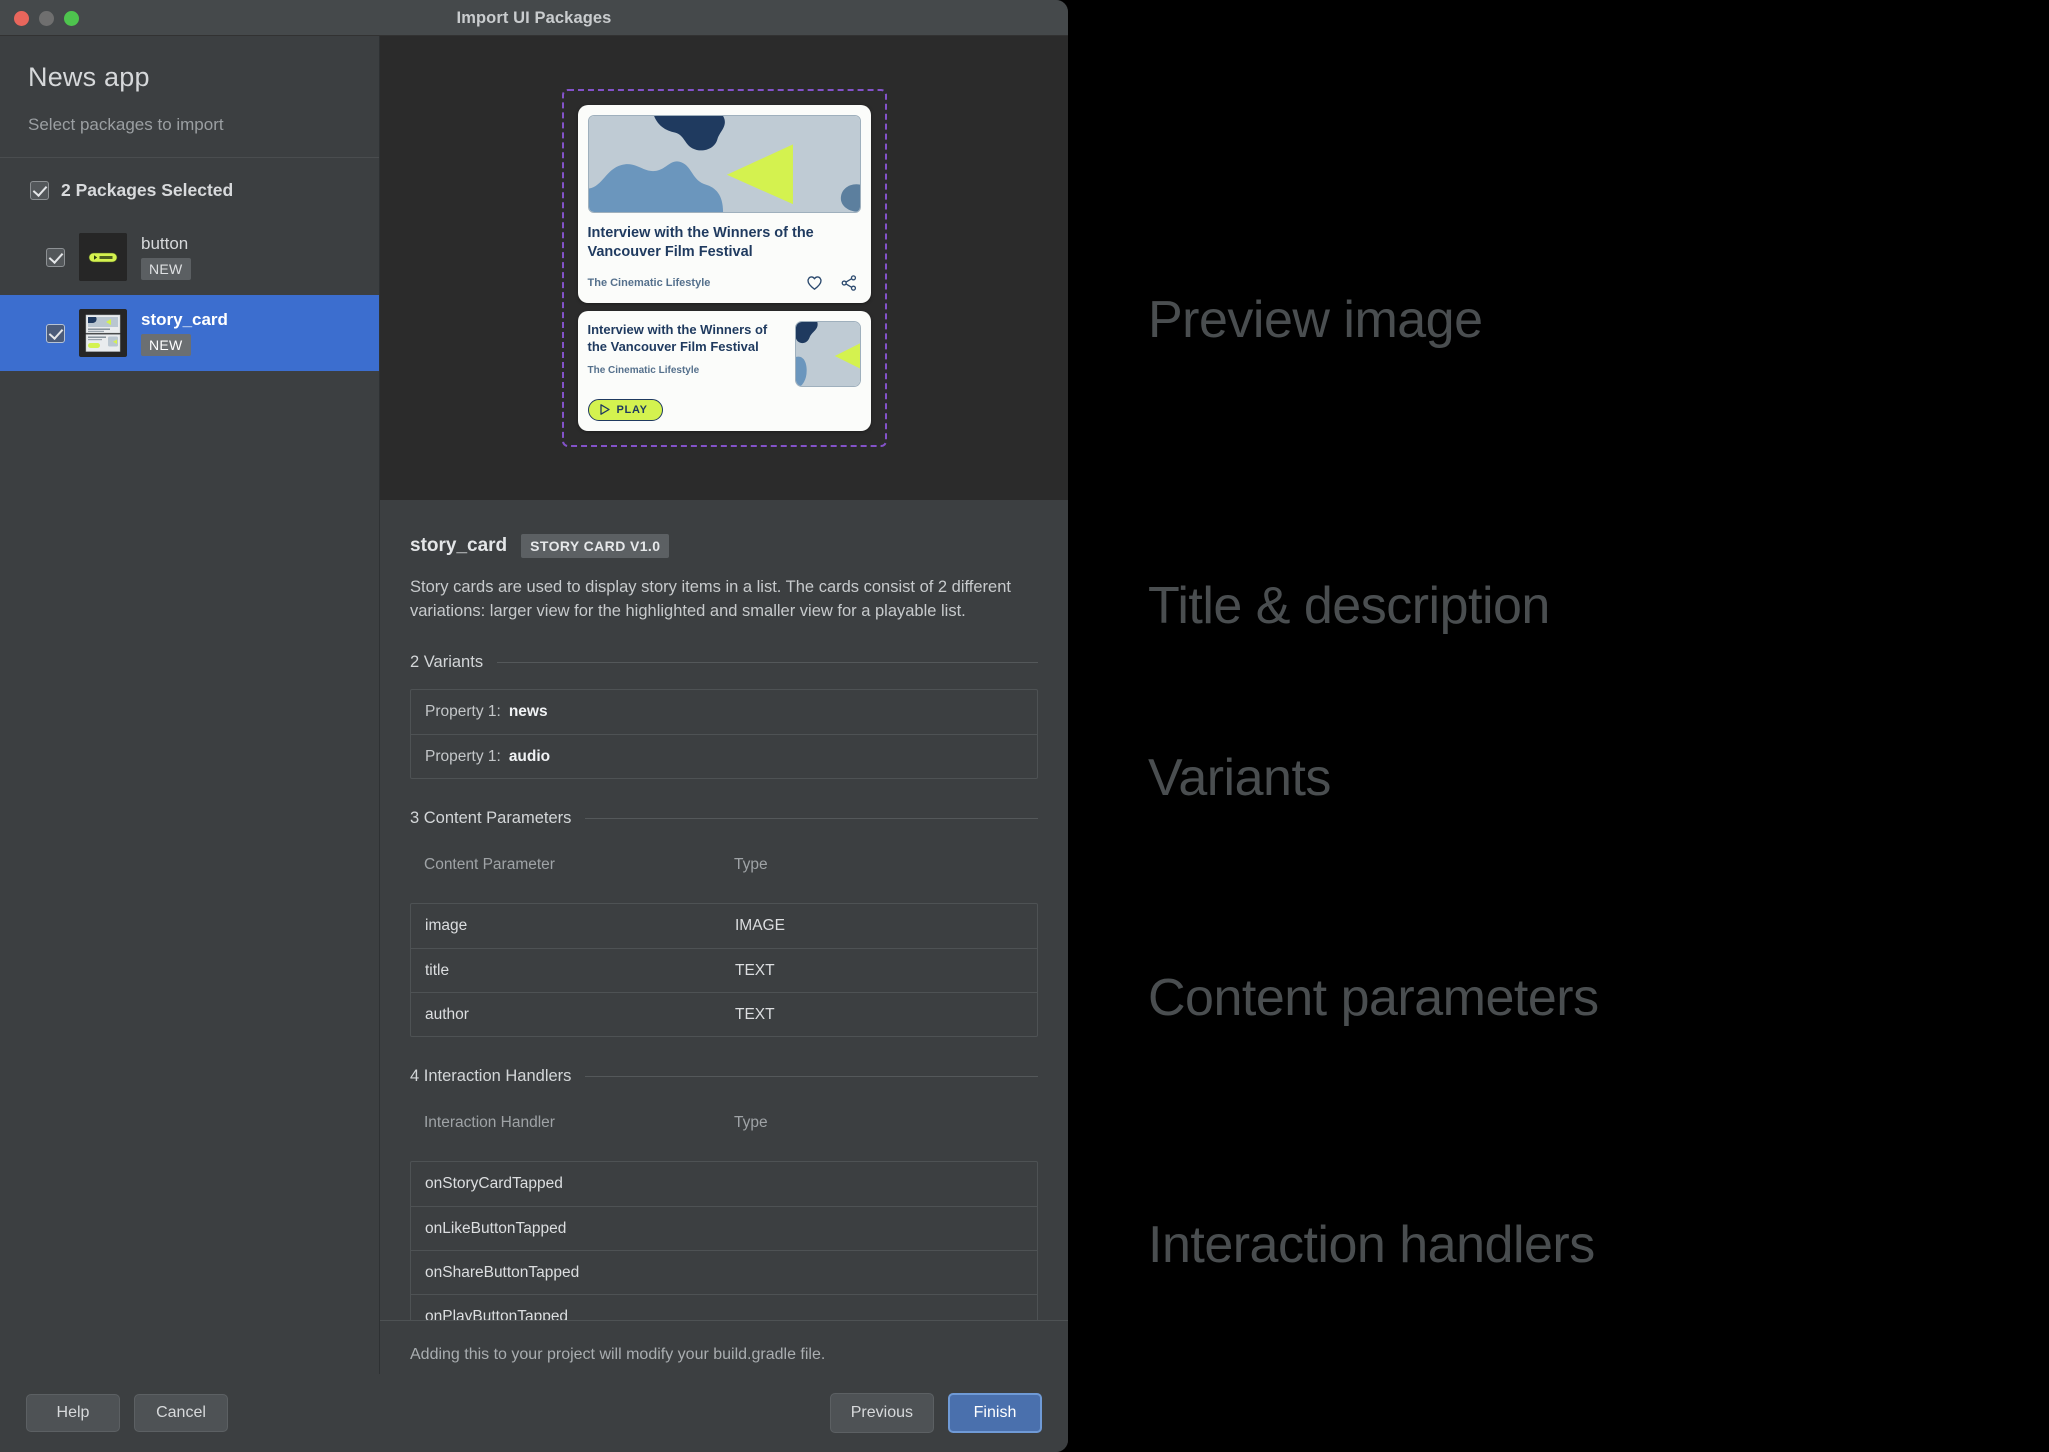  I want to click on variants-table: Property 1: news Property 1: audio, so click(724, 734).